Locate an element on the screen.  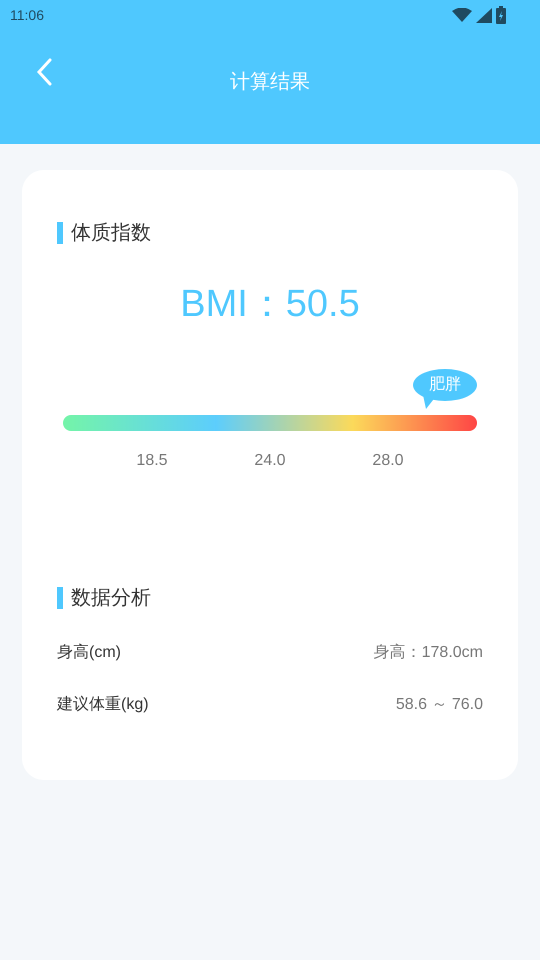
row-label: 建议体重(kg) is located at coordinates (103, 704).